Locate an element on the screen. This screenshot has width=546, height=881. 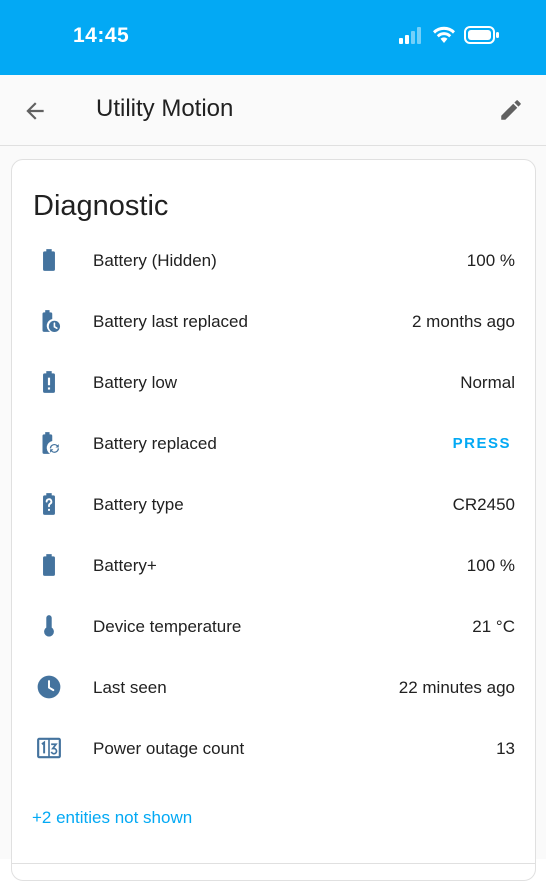
entity-row-battery-last-replaced: Battery last replaced 2 months ago is located at coordinates (273, 321).